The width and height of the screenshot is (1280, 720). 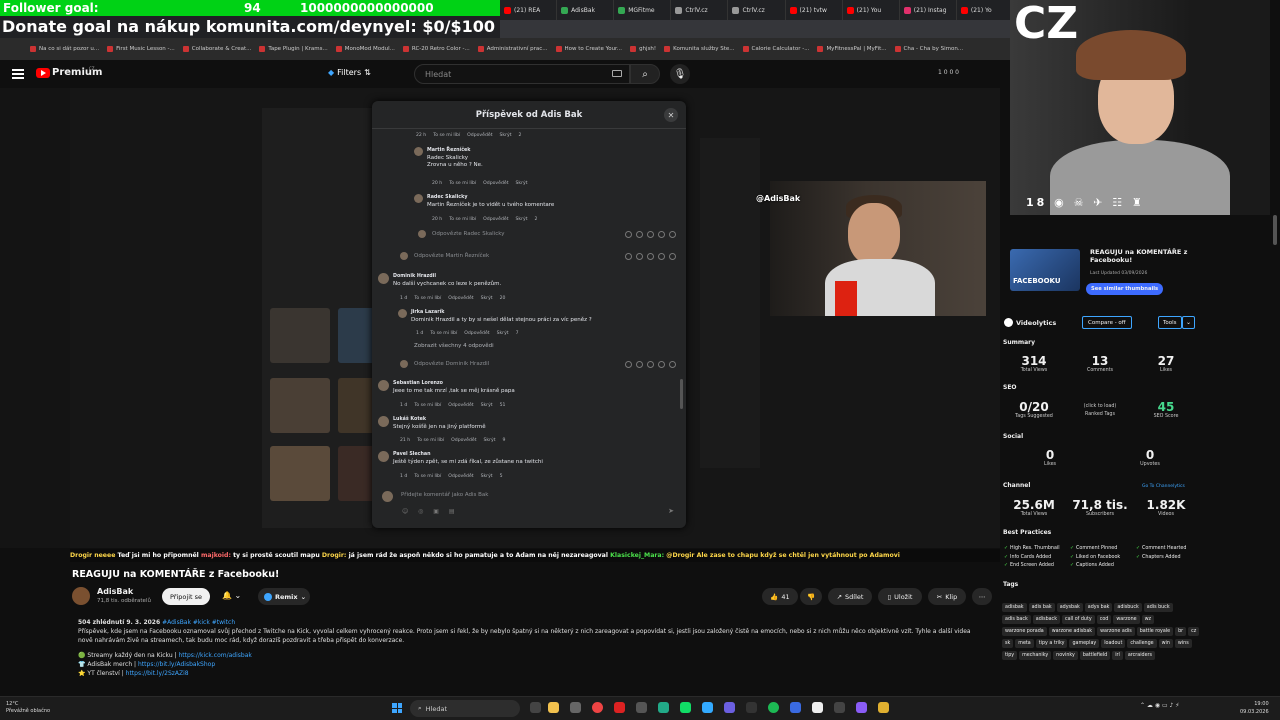 What do you see at coordinates (522, 74) in the screenshot?
I see `search-input: Hledat` at bounding box center [522, 74].